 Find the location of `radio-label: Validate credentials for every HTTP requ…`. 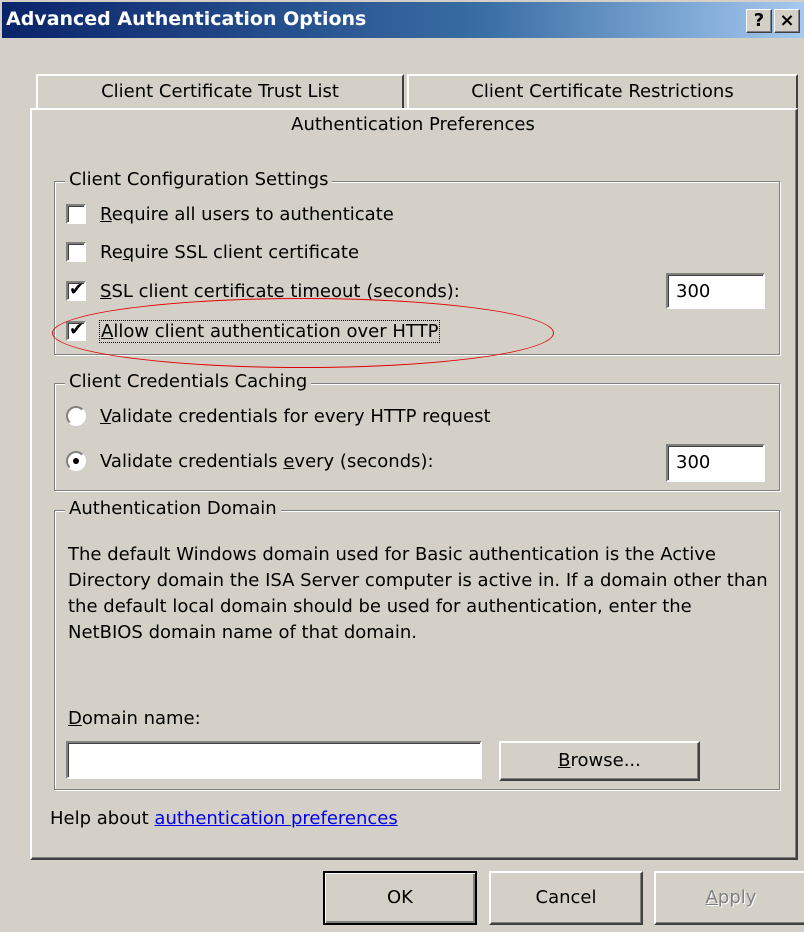

radio-label: Validate credentials for every HTTP requ… is located at coordinates (295, 416).